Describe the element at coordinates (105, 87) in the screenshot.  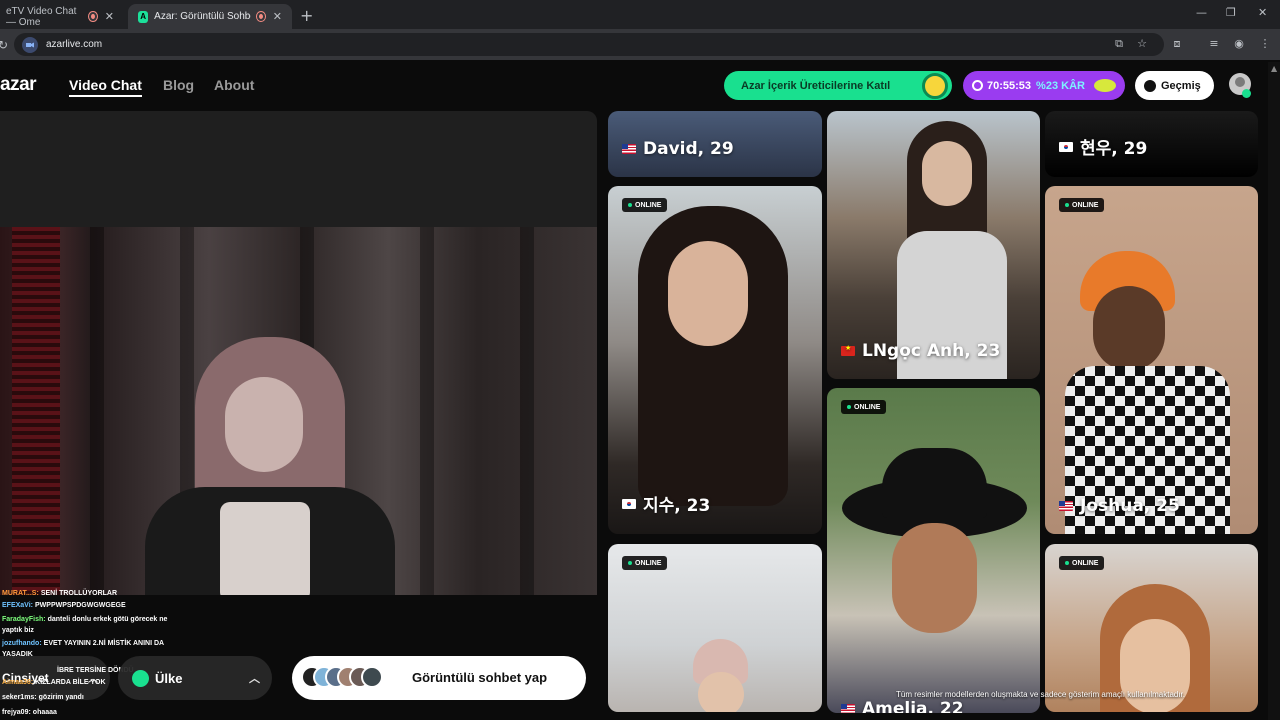
I see `nav-video-chat: Video Chat` at that location.